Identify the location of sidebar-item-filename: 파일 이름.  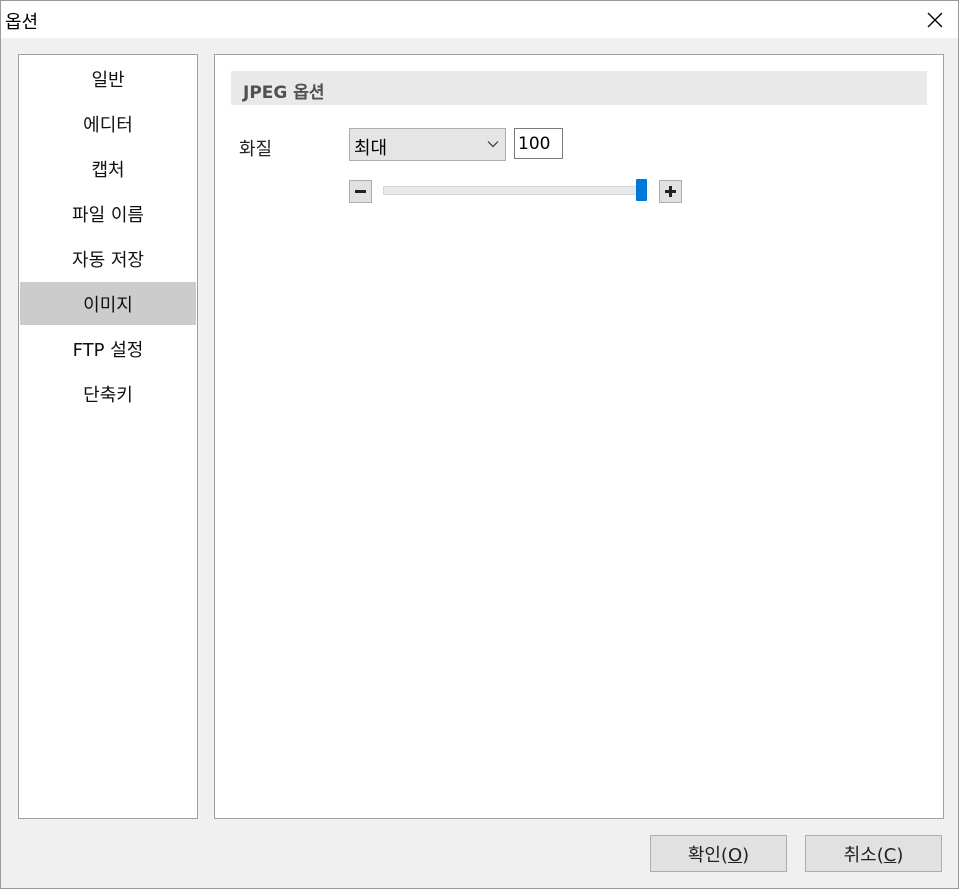
(108, 213).